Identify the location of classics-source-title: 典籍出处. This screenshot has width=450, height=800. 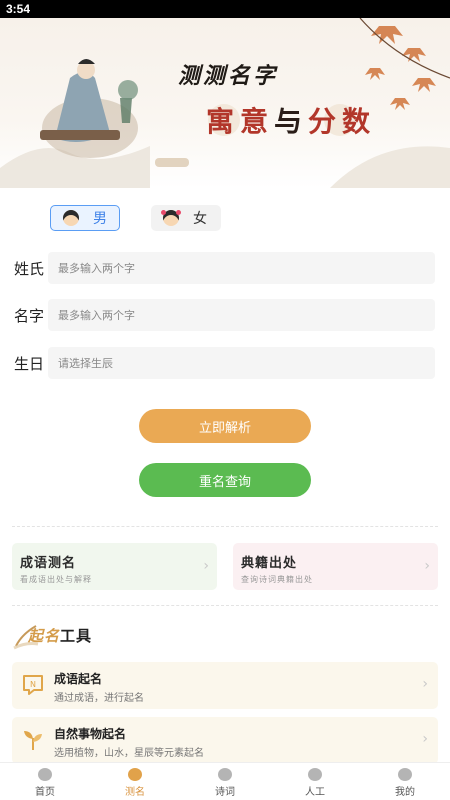
(269, 563).